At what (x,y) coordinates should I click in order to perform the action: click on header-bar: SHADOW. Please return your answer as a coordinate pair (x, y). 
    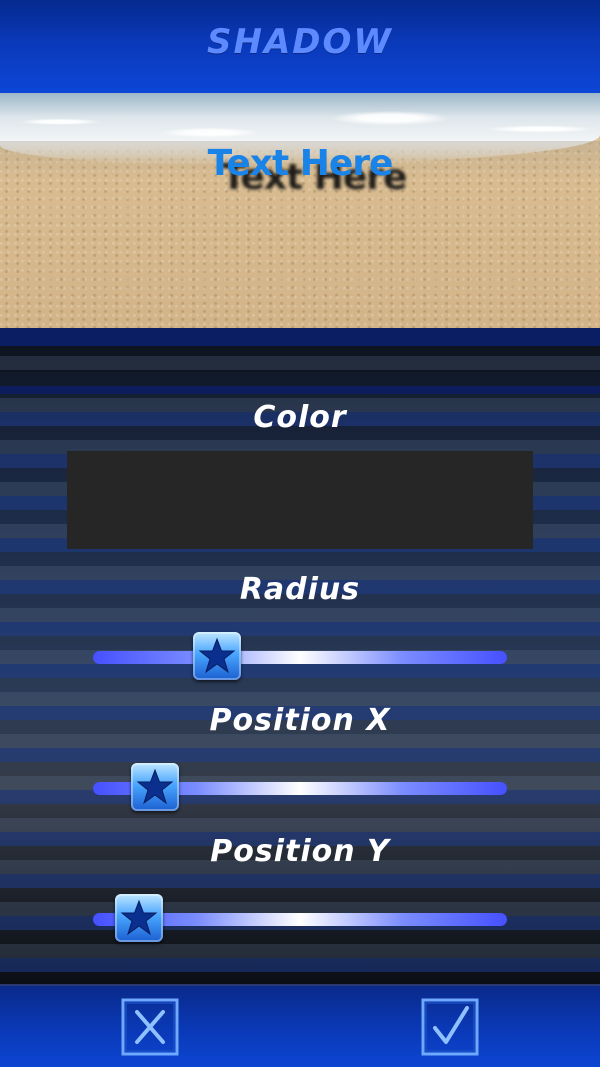
    Looking at the image, I should click on (300, 46).